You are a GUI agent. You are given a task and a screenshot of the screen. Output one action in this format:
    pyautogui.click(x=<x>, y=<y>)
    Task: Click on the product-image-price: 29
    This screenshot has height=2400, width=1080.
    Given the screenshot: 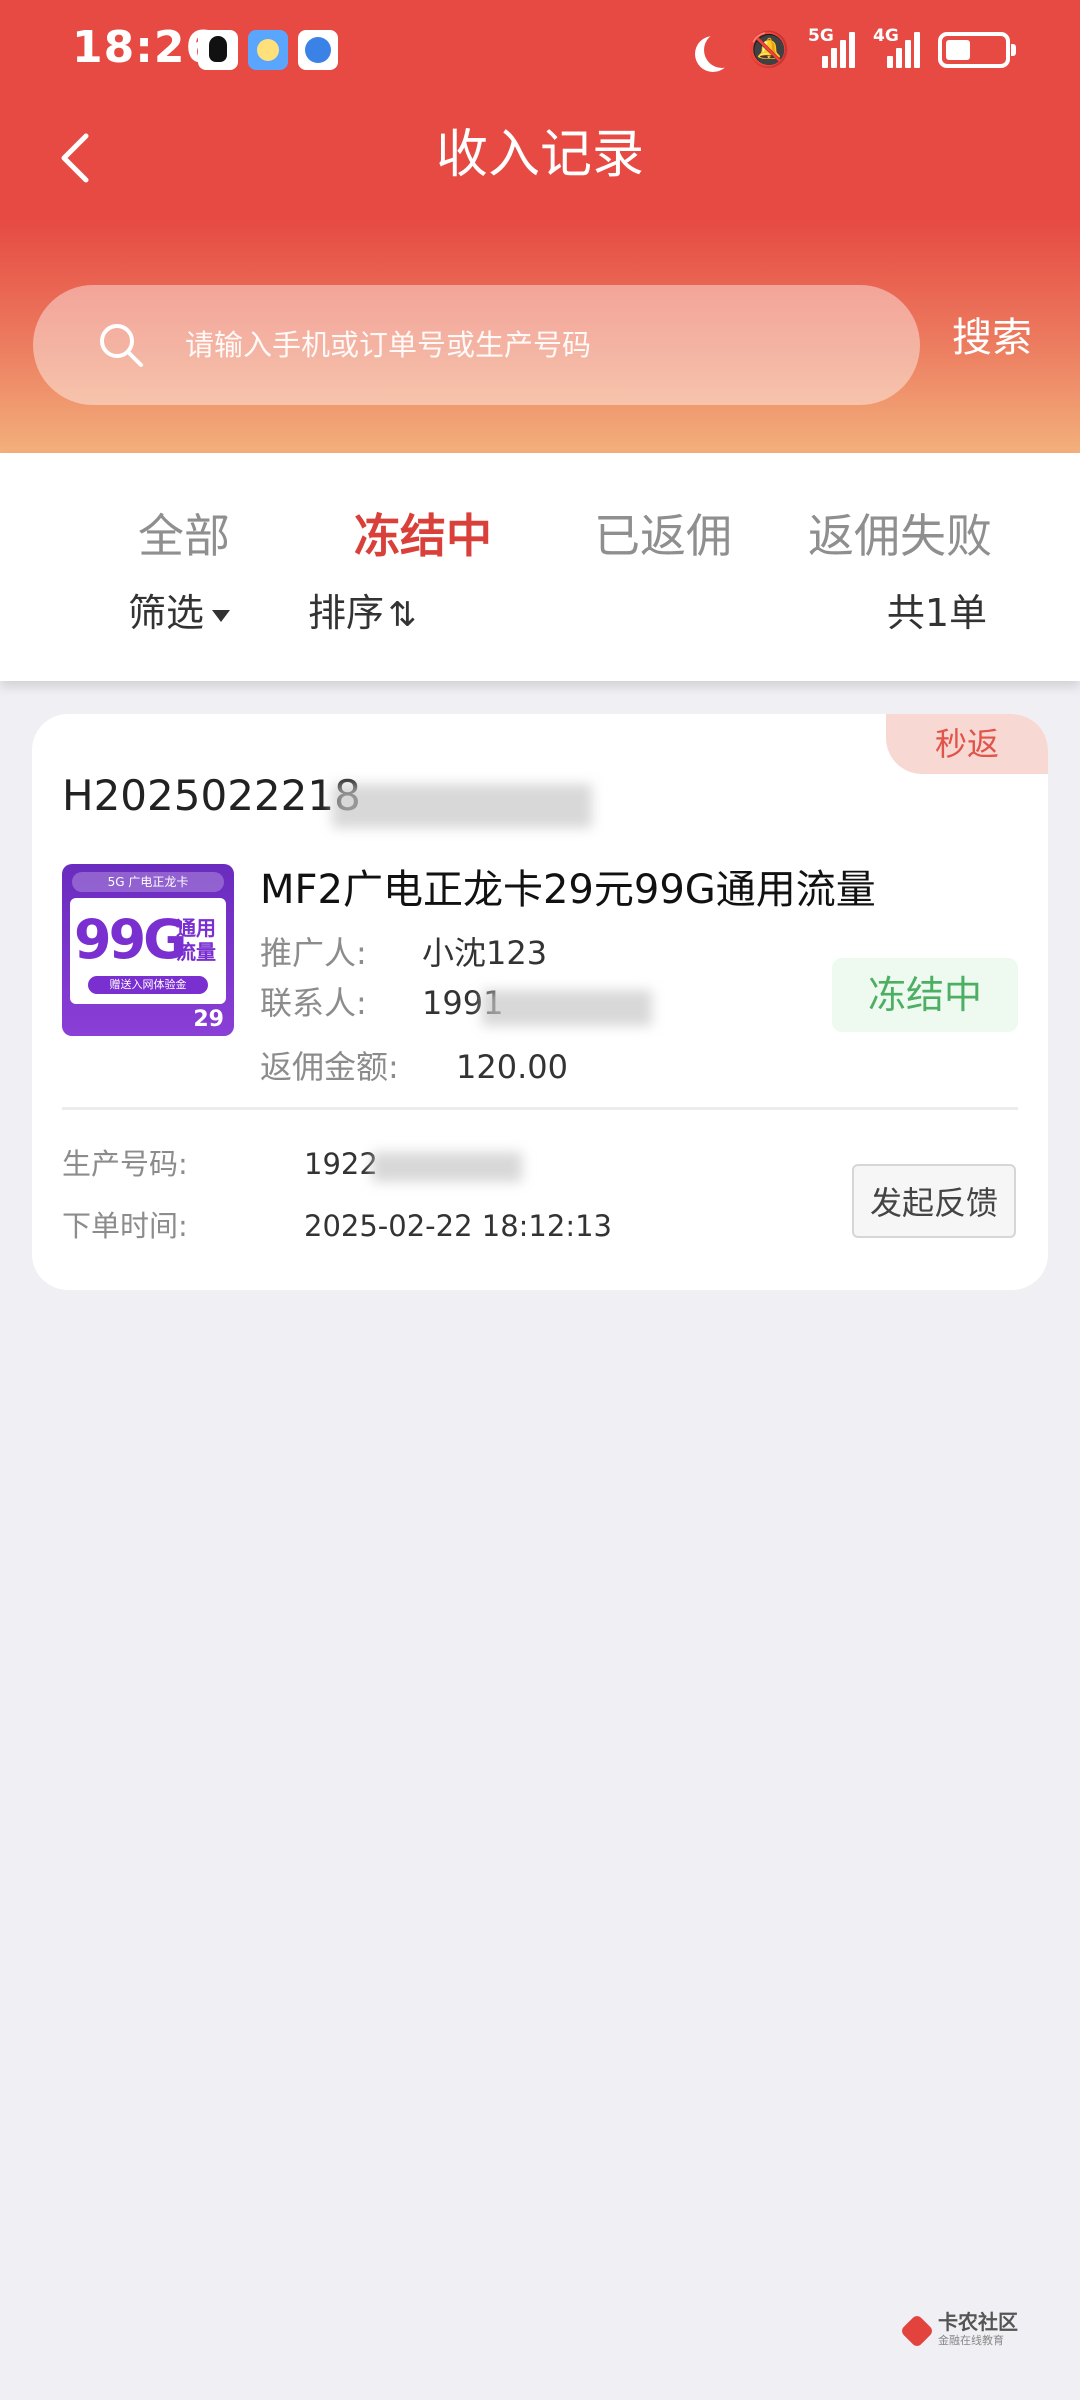 What is the action you would take?
    pyautogui.click(x=208, y=1019)
    